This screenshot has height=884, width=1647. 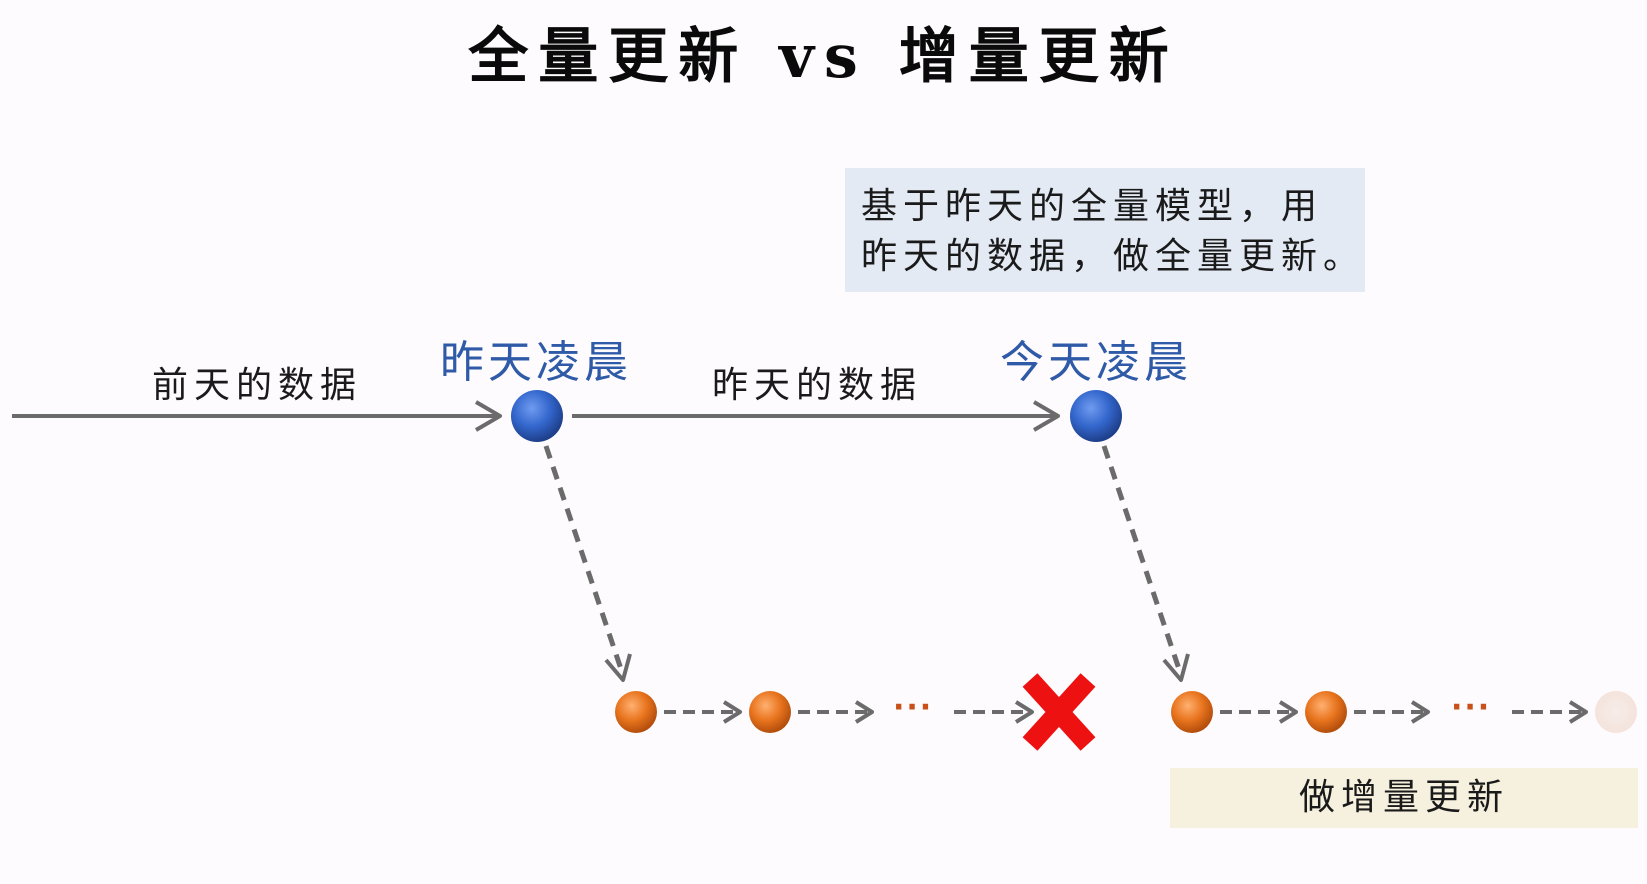 What do you see at coordinates (1404, 798) in the screenshot?
I see `incremental-update-box: 做增量更新` at bounding box center [1404, 798].